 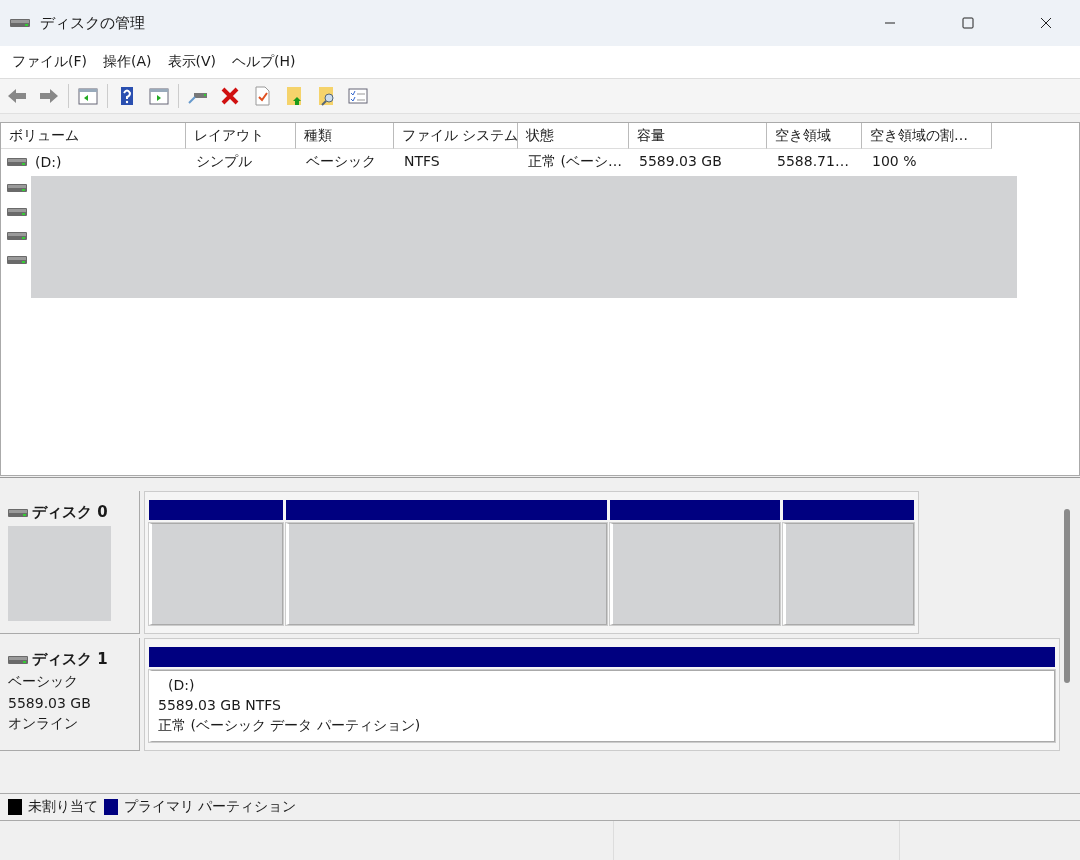 I want to click on partition-size: 5589.03 GB NTFS, so click(x=220, y=705).